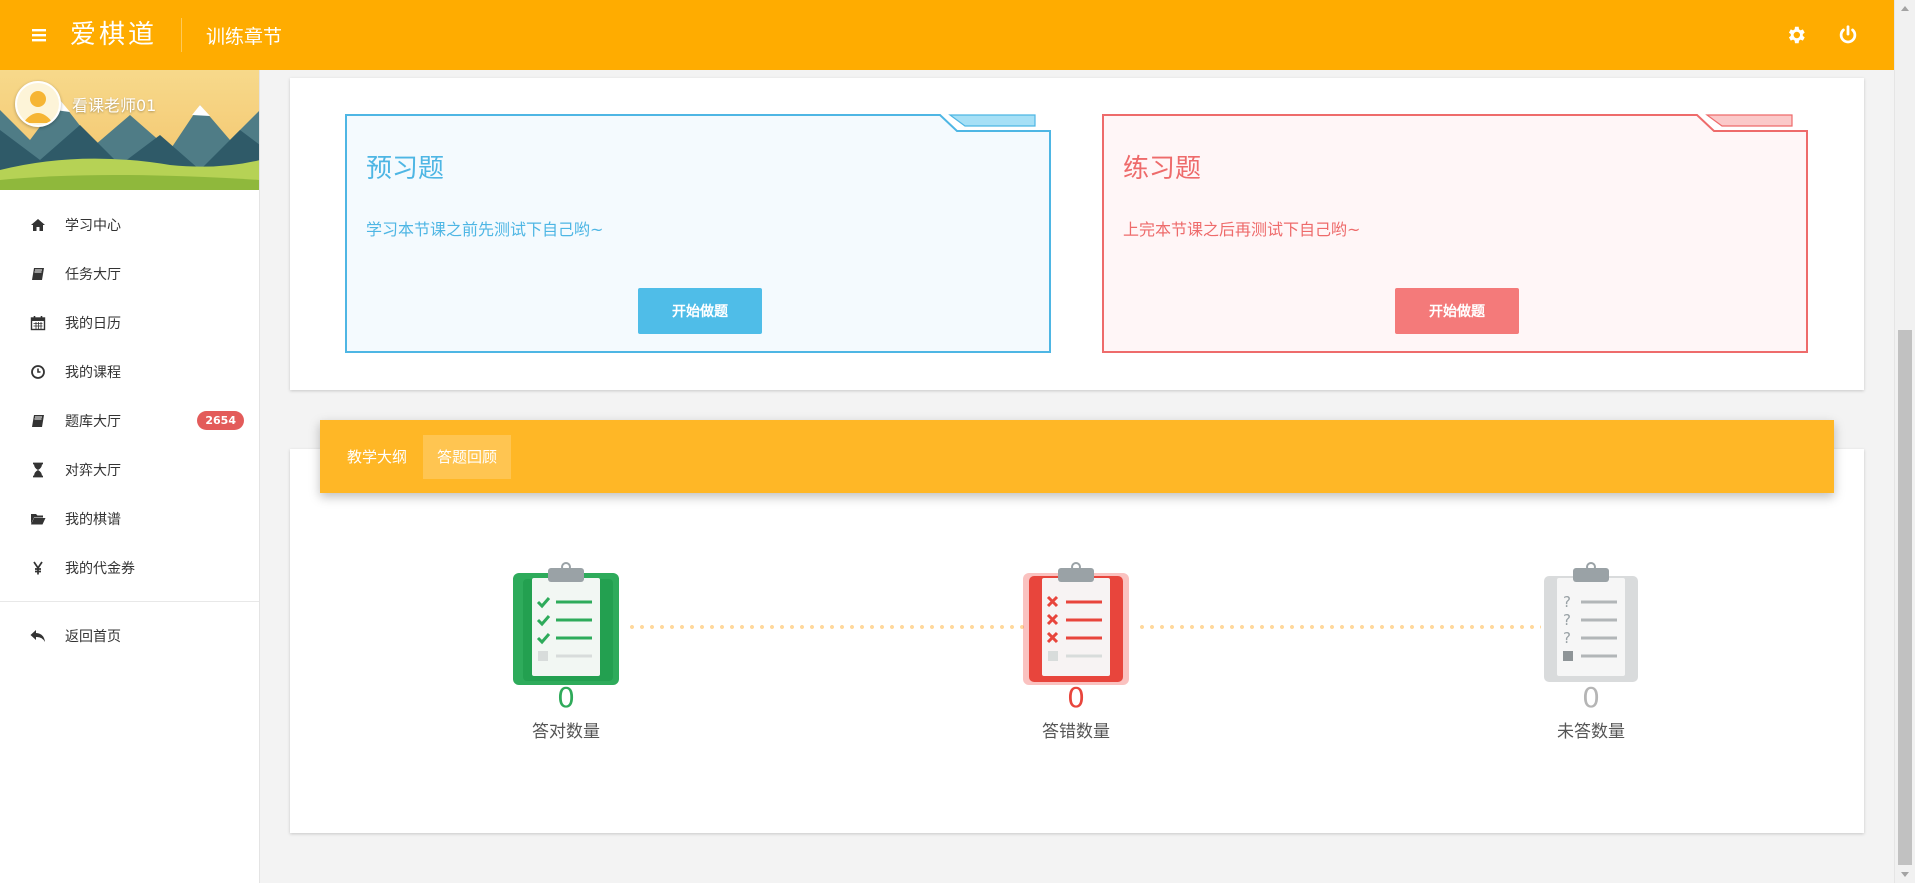 The width and height of the screenshot is (1915, 883). What do you see at coordinates (93, 372) in the screenshot?
I see `sidebar-item-label: 我的课程` at bounding box center [93, 372].